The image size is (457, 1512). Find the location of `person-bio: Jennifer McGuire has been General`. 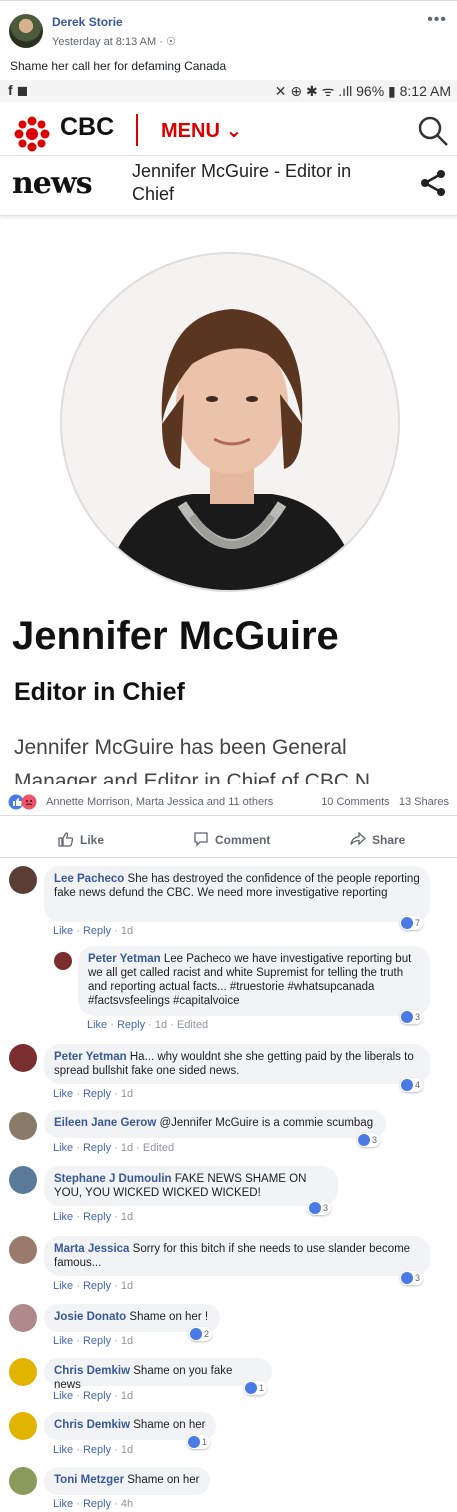

person-bio: Jennifer McGuire has been General is located at coordinates (180, 747).